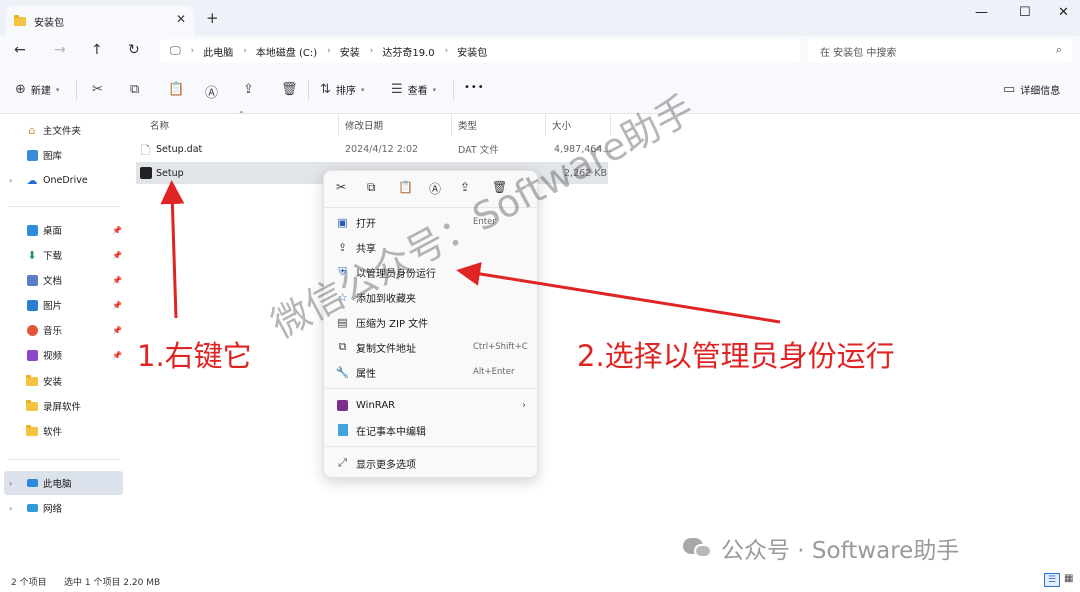  Describe the element at coordinates (32, 280) in the screenshot. I see `document-icon` at that location.